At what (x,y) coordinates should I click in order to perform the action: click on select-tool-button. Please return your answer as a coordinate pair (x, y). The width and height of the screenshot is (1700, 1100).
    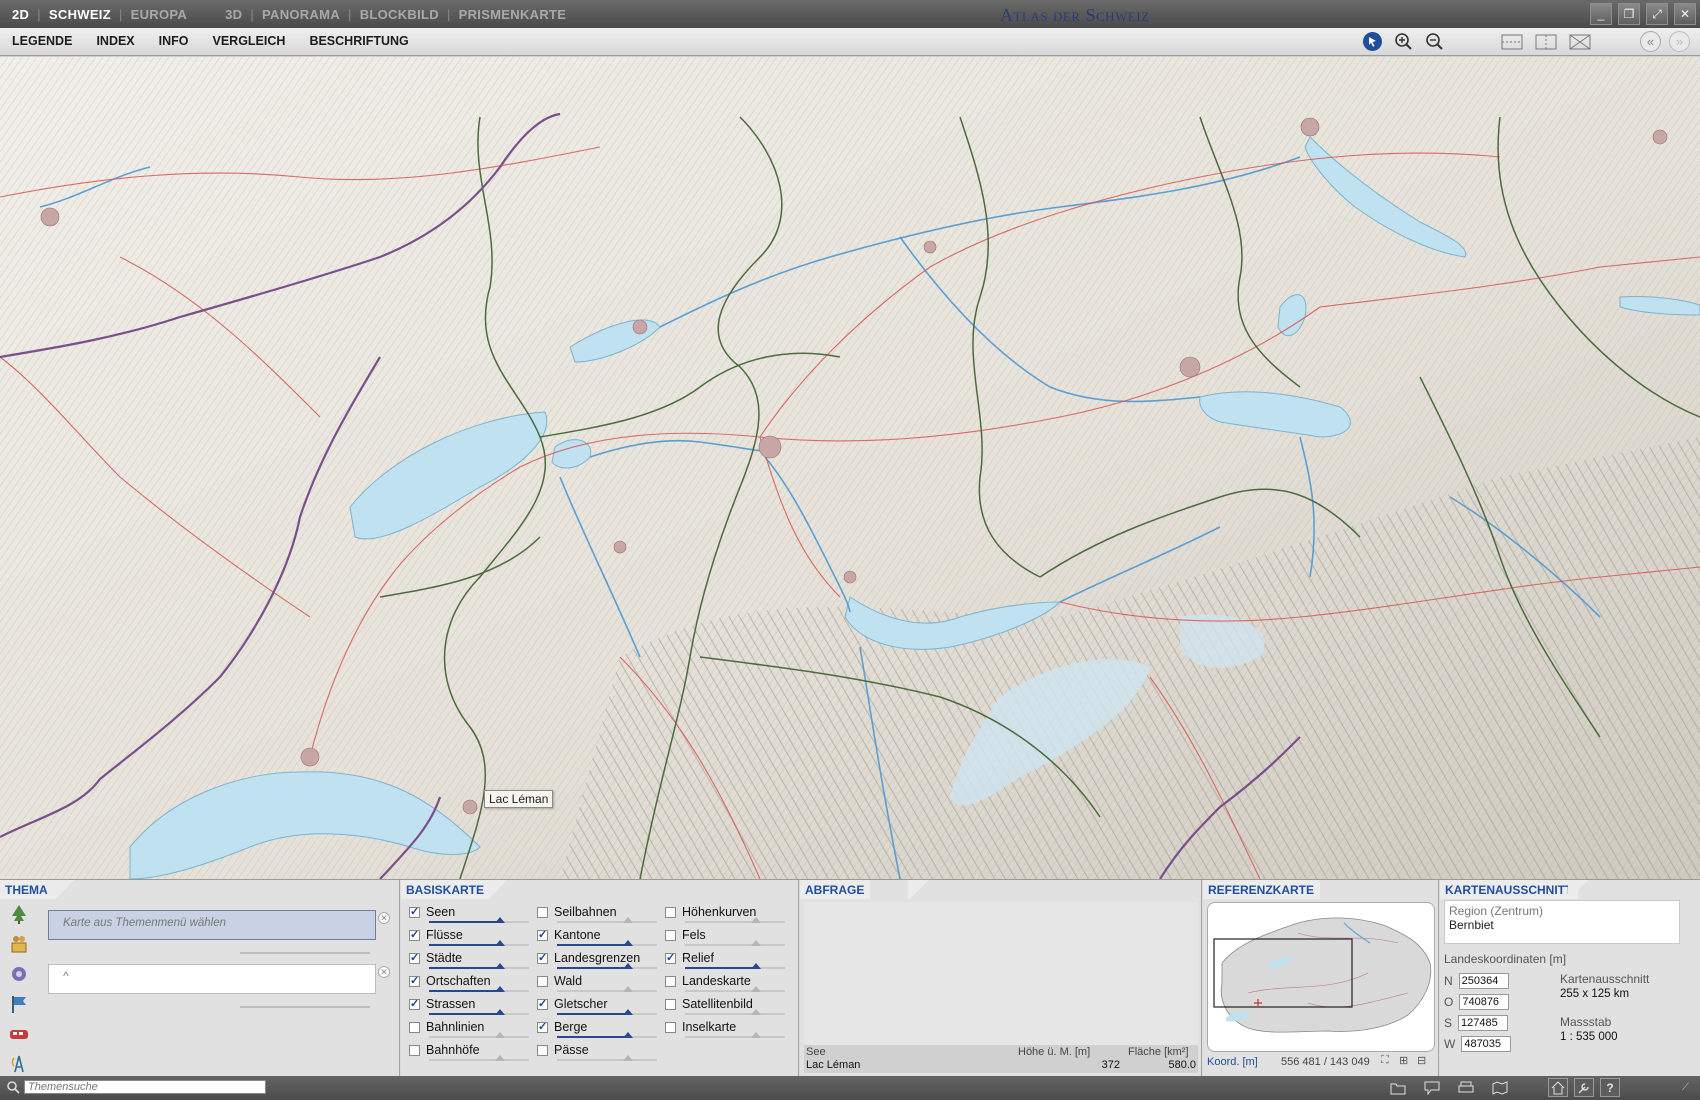
    Looking at the image, I should click on (1372, 41).